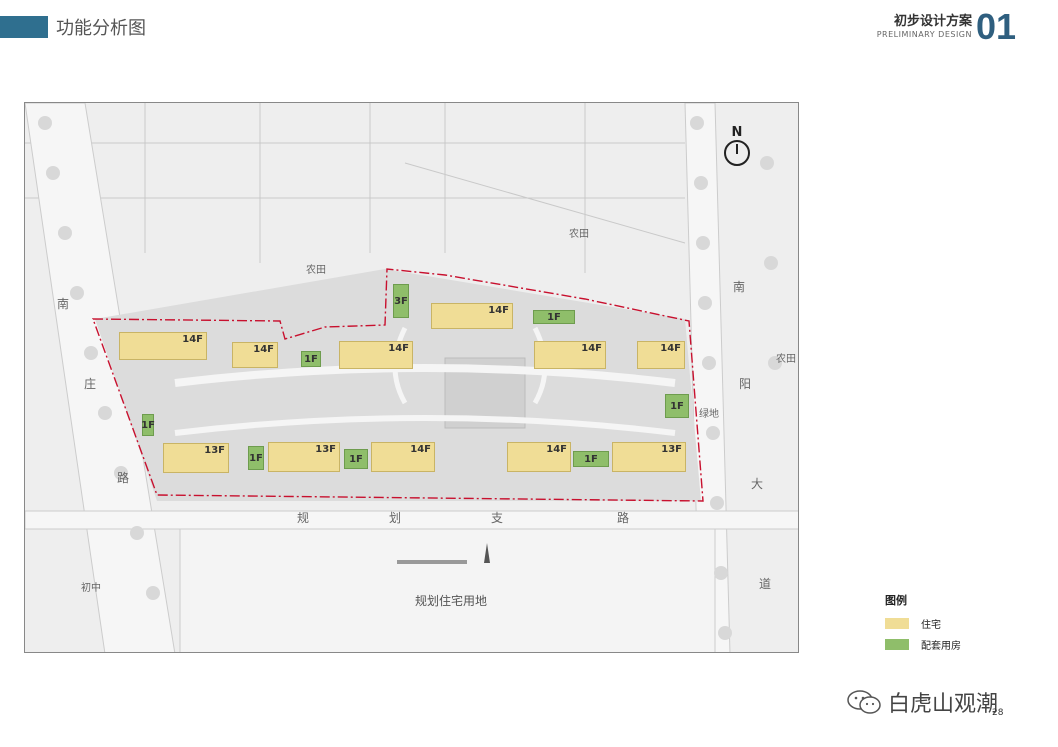  Describe the element at coordinates (570, 355) in the screenshot. I see `residential-building-5: 14F` at that location.